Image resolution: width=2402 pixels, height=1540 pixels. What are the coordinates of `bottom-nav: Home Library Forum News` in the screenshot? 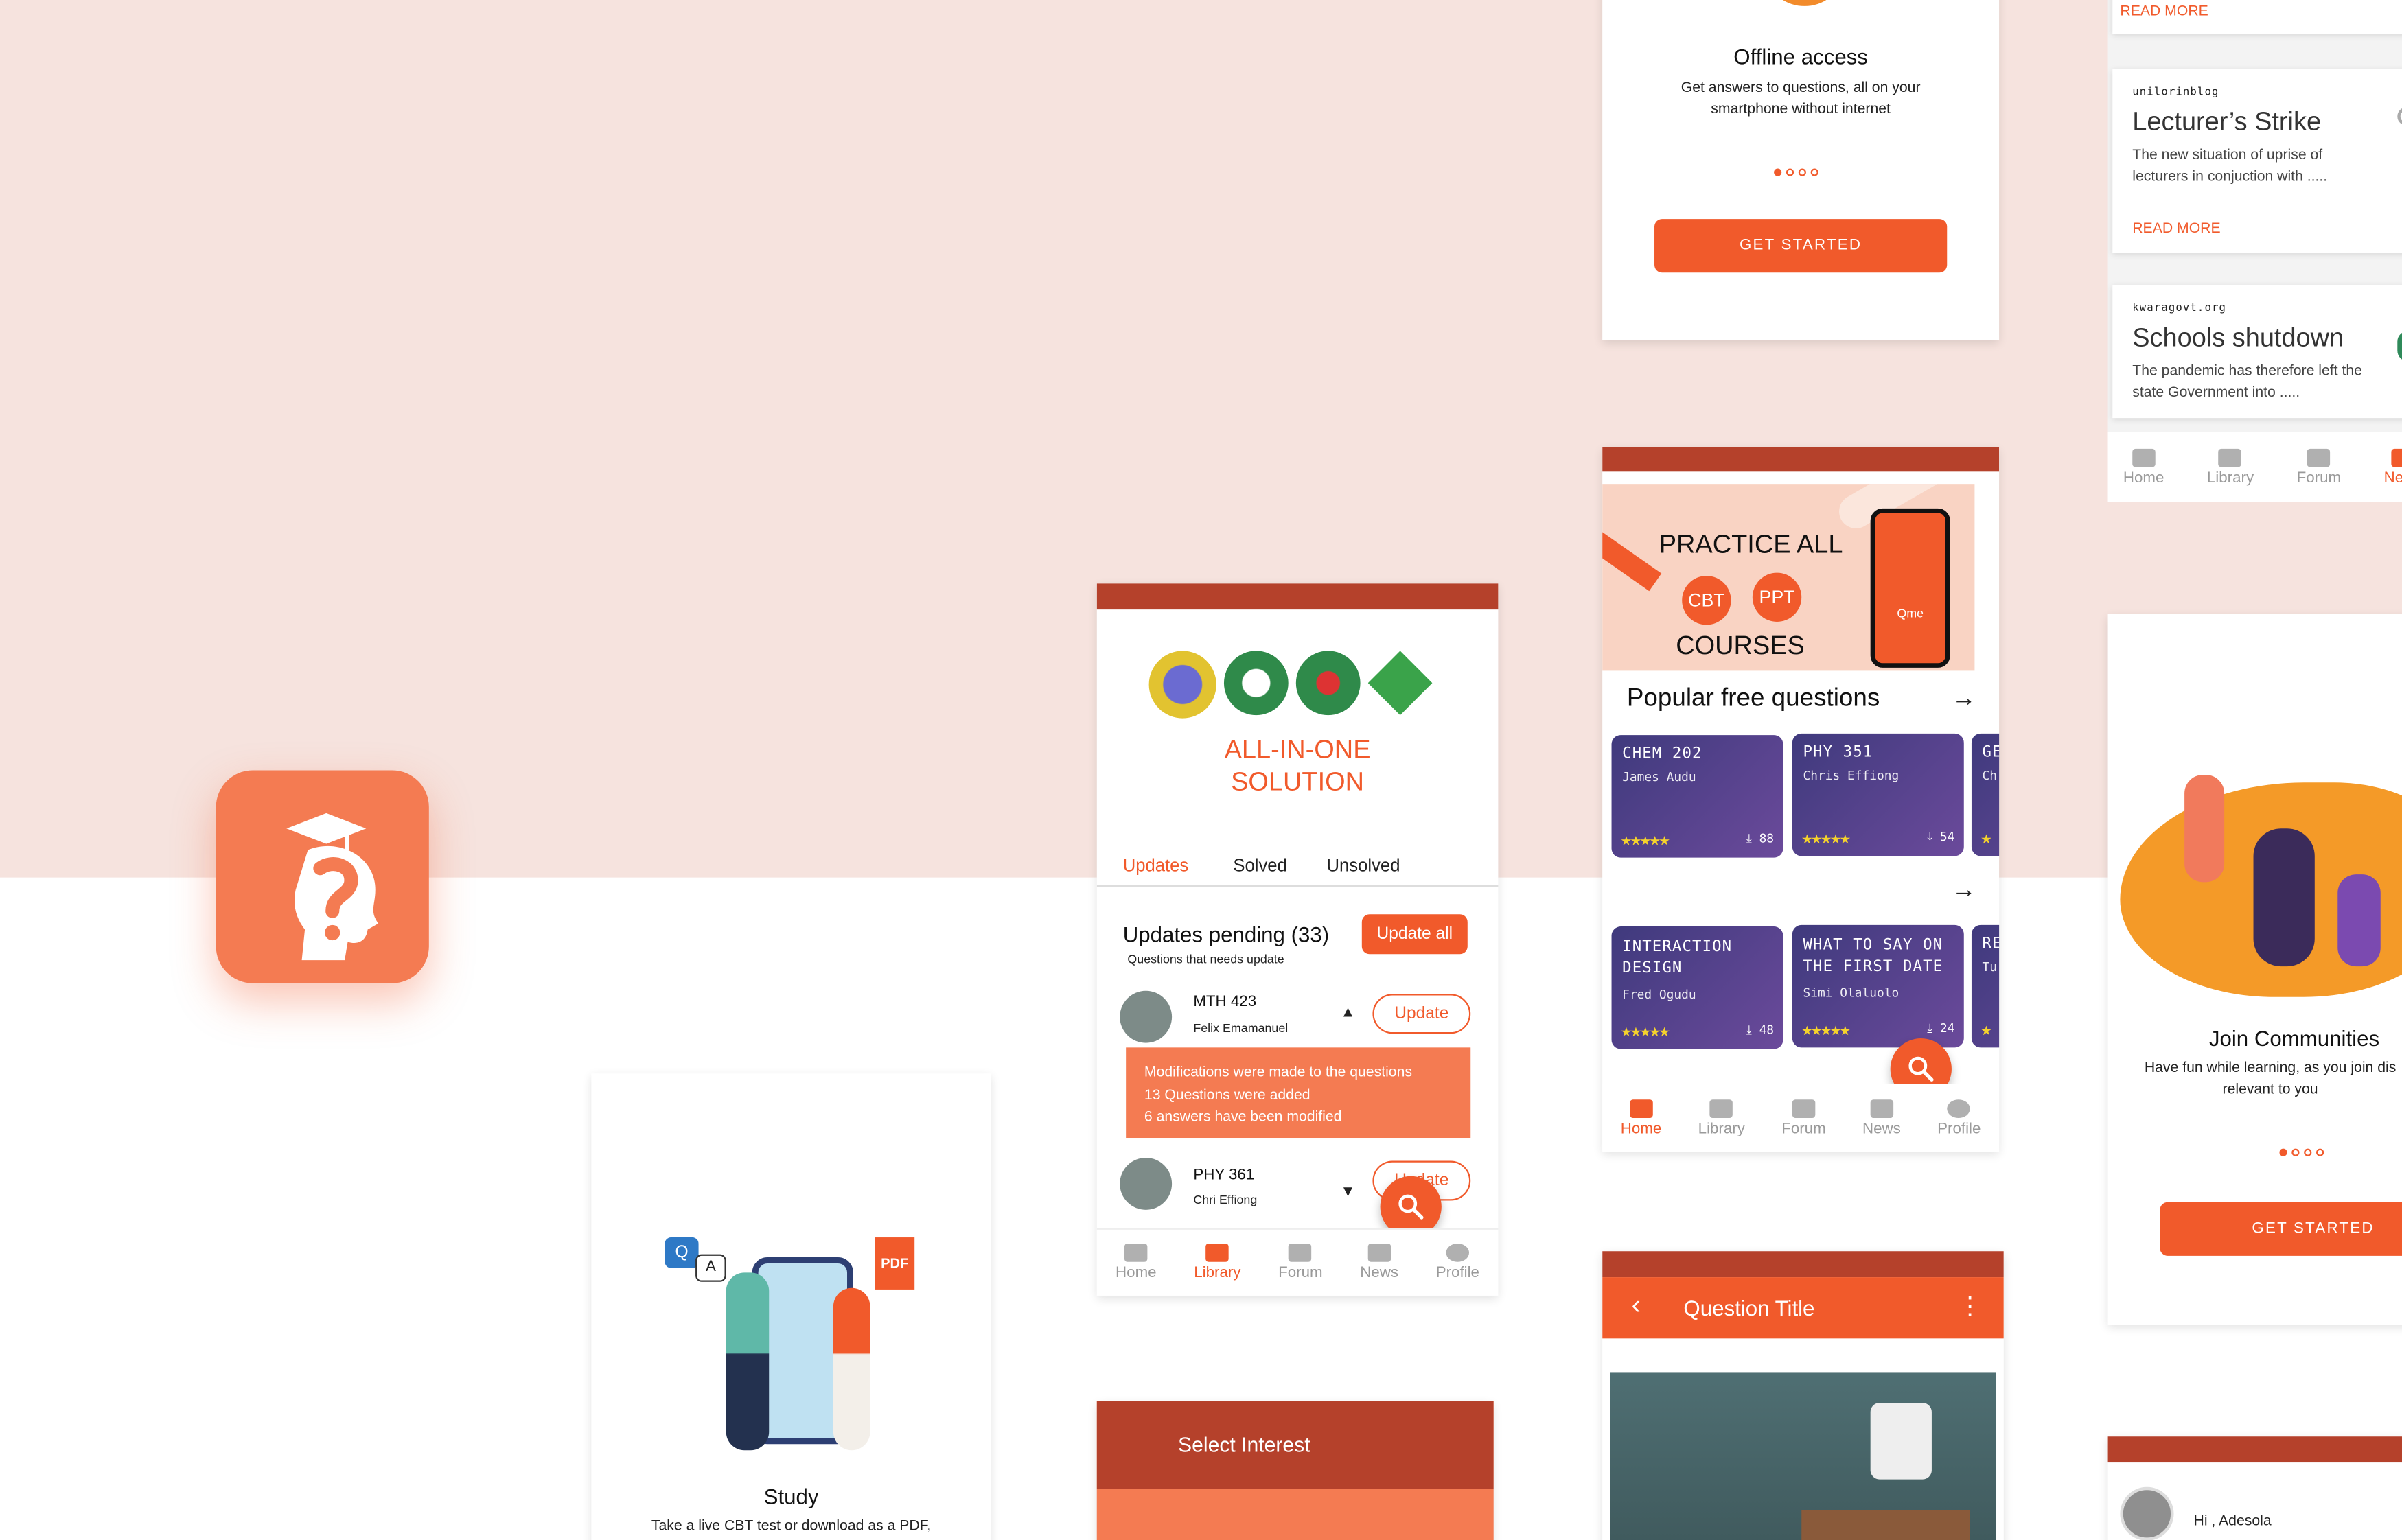 It's located at (2254, 467).